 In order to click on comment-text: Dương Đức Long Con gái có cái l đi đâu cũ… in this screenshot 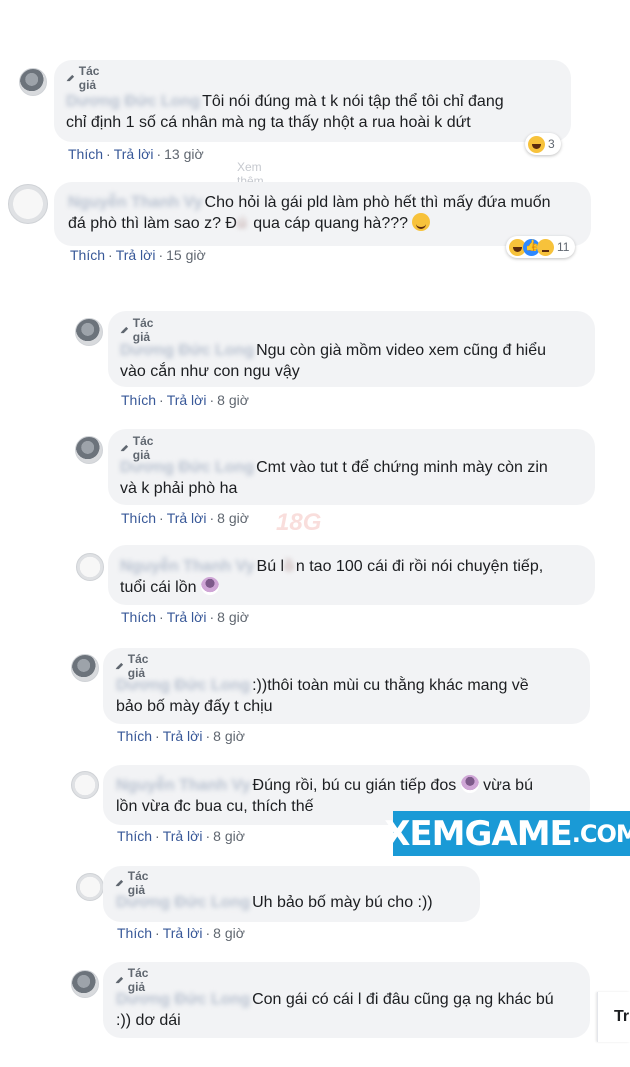, I will do `click(335, 1009)`.